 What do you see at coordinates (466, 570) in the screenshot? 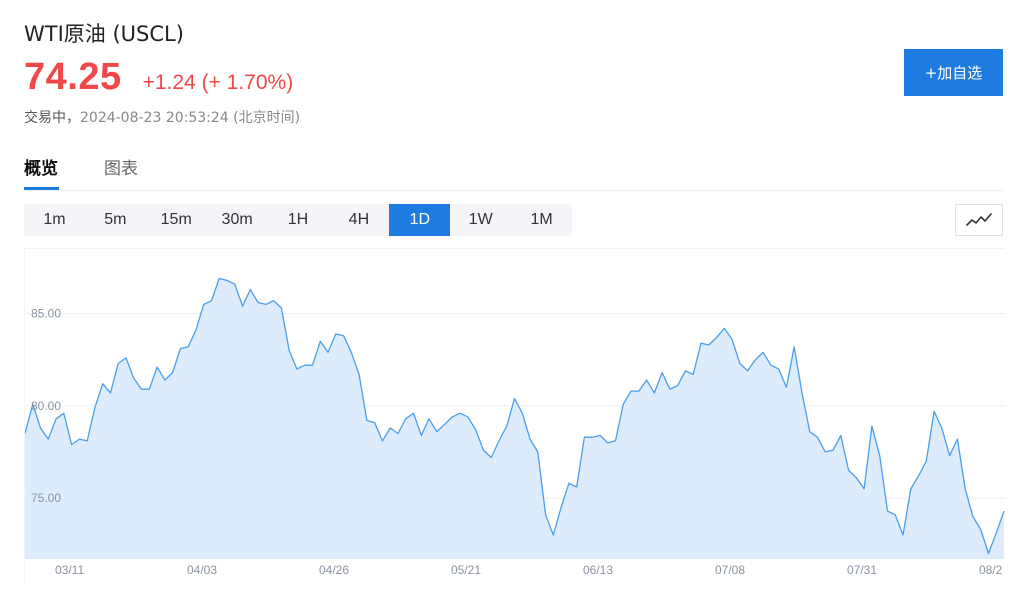
I see `x-tick-label: 05/21` at bounding box center [466, 570].